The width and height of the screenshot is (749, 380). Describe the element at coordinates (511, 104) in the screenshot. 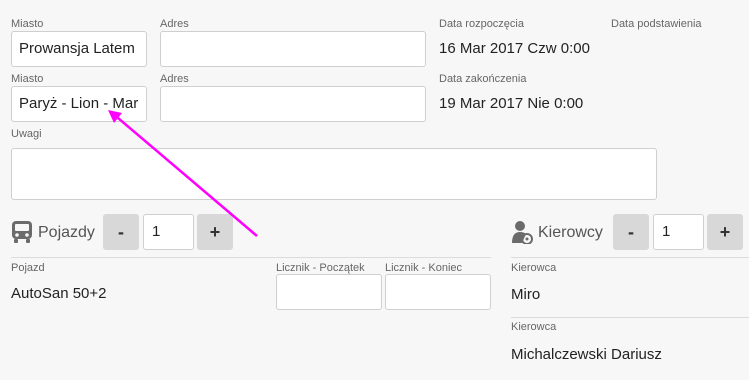

I see `end-date-value: 19 Mar 2017 Nie 0:00` at that location.